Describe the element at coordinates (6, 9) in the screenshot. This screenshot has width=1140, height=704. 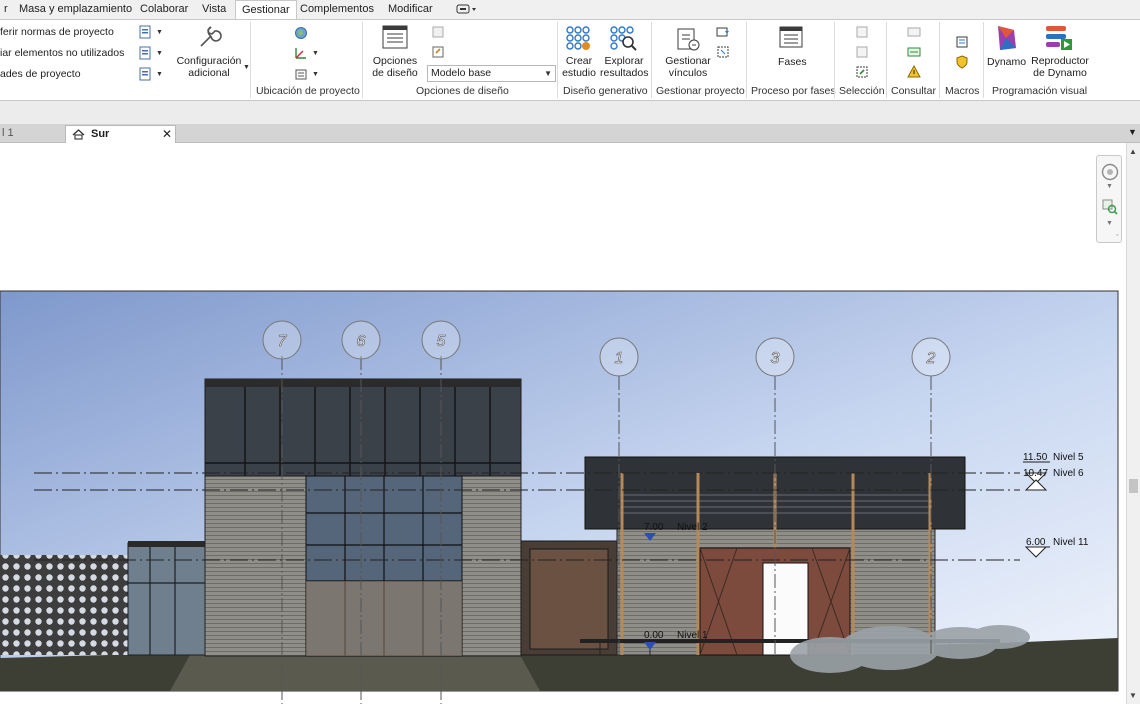
I see `tab-partial: r` at that location.